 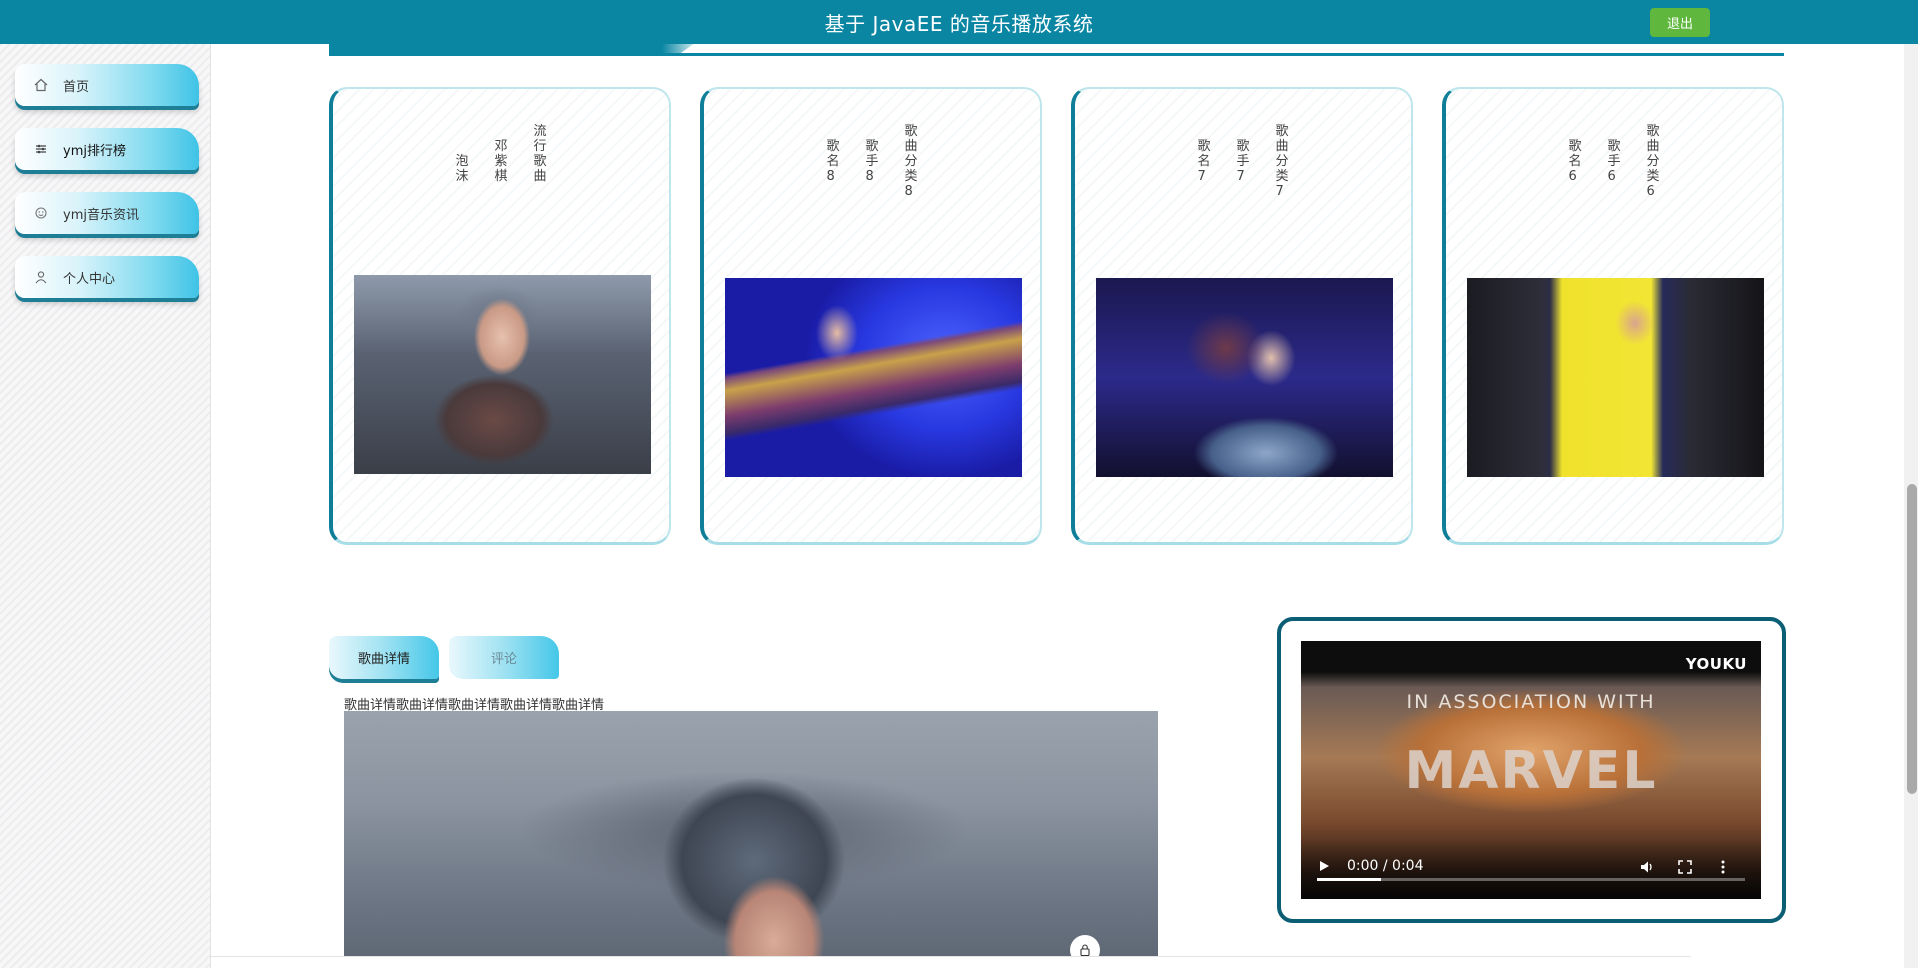 I want to click on song-singer: 歌手7, so click(x=1242, y=214).